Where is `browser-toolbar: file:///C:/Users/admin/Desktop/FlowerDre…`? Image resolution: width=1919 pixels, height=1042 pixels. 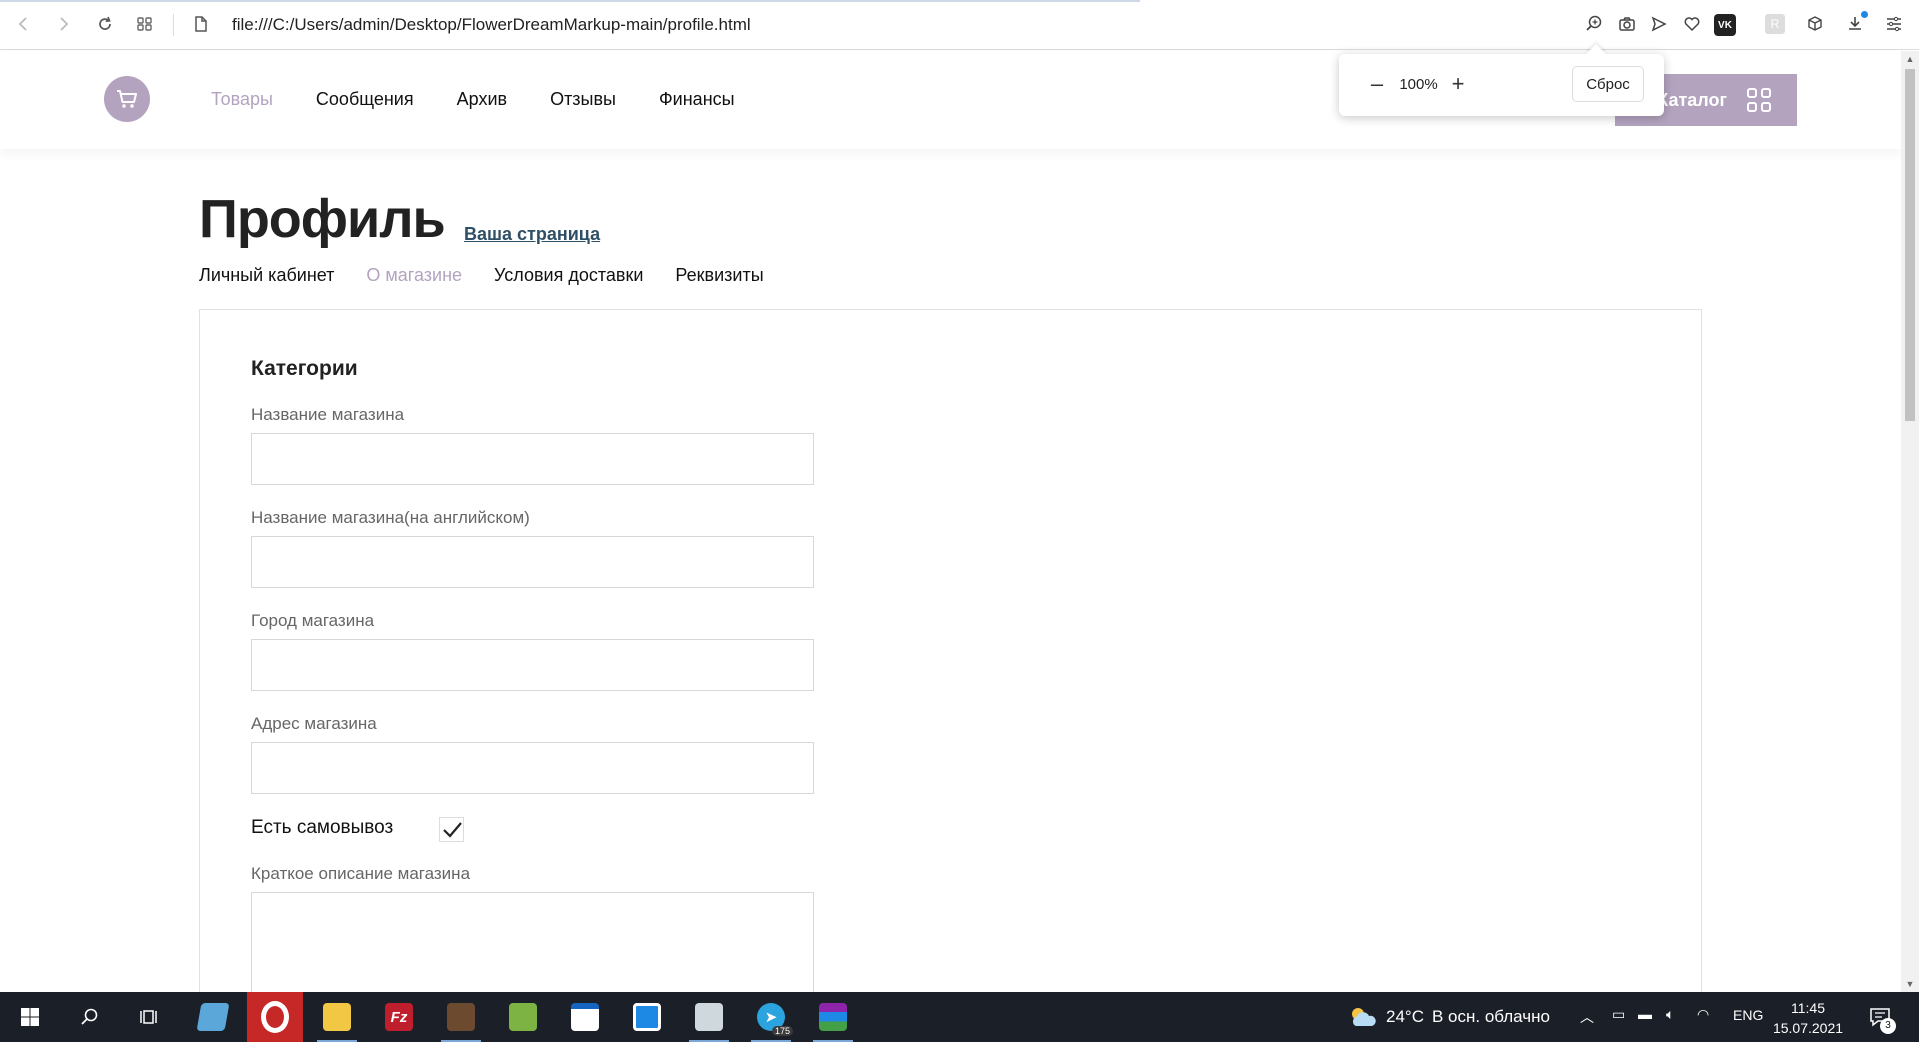
browser-toolbar: file:///C:/Users/admin/Desktop/FlowerDre… is located at coordinates (959, 25).